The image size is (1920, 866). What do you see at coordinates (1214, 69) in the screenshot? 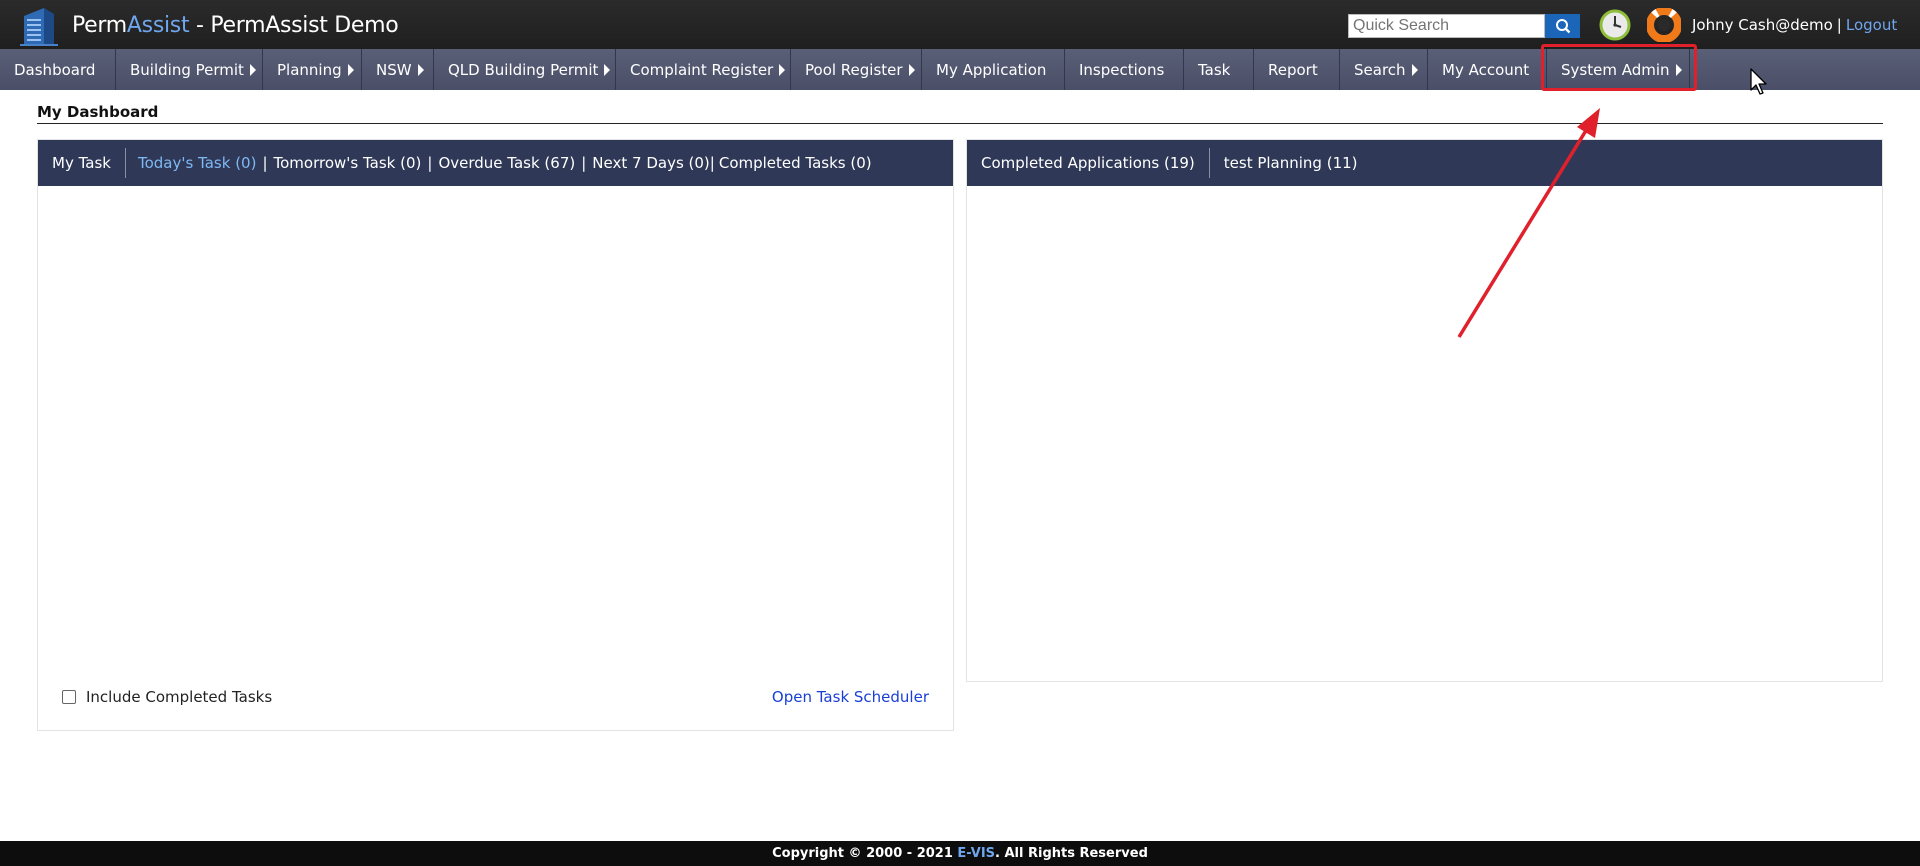
I see `nav-label: Task` at bounding box center [1214, 69].